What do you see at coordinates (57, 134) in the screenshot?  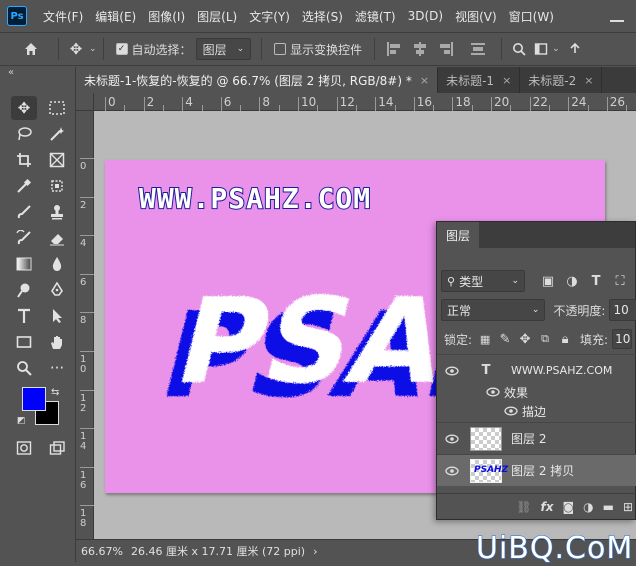 I see `magic-wand-tool-icon` at bounding box center [57, 134].